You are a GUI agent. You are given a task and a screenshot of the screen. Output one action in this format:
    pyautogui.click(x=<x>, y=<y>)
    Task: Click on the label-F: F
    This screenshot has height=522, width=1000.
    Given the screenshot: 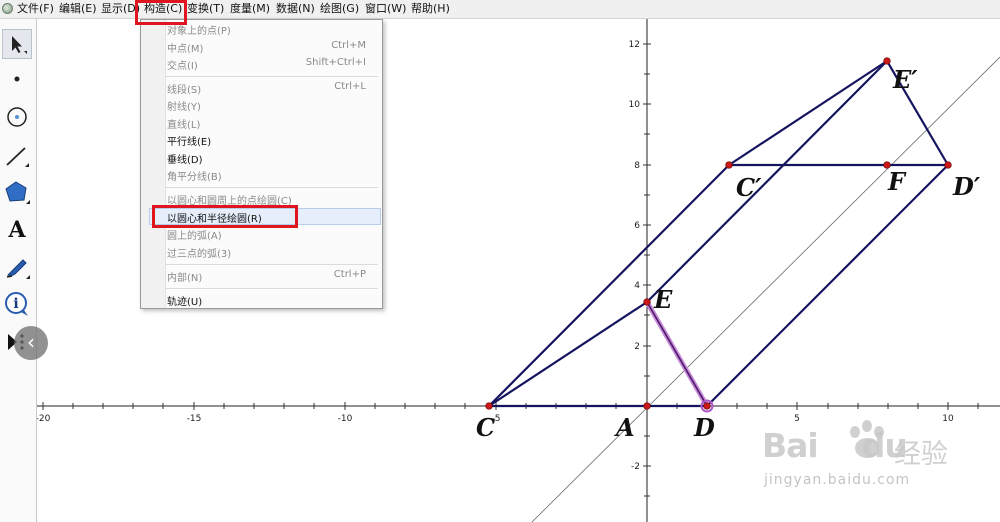 What is the action you would take?
    pyautogui.click(x=897, y=181)
    